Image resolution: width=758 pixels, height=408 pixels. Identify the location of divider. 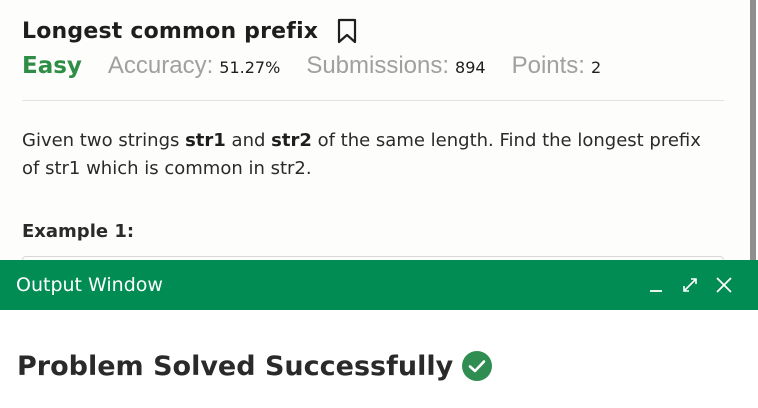
(373, 100).